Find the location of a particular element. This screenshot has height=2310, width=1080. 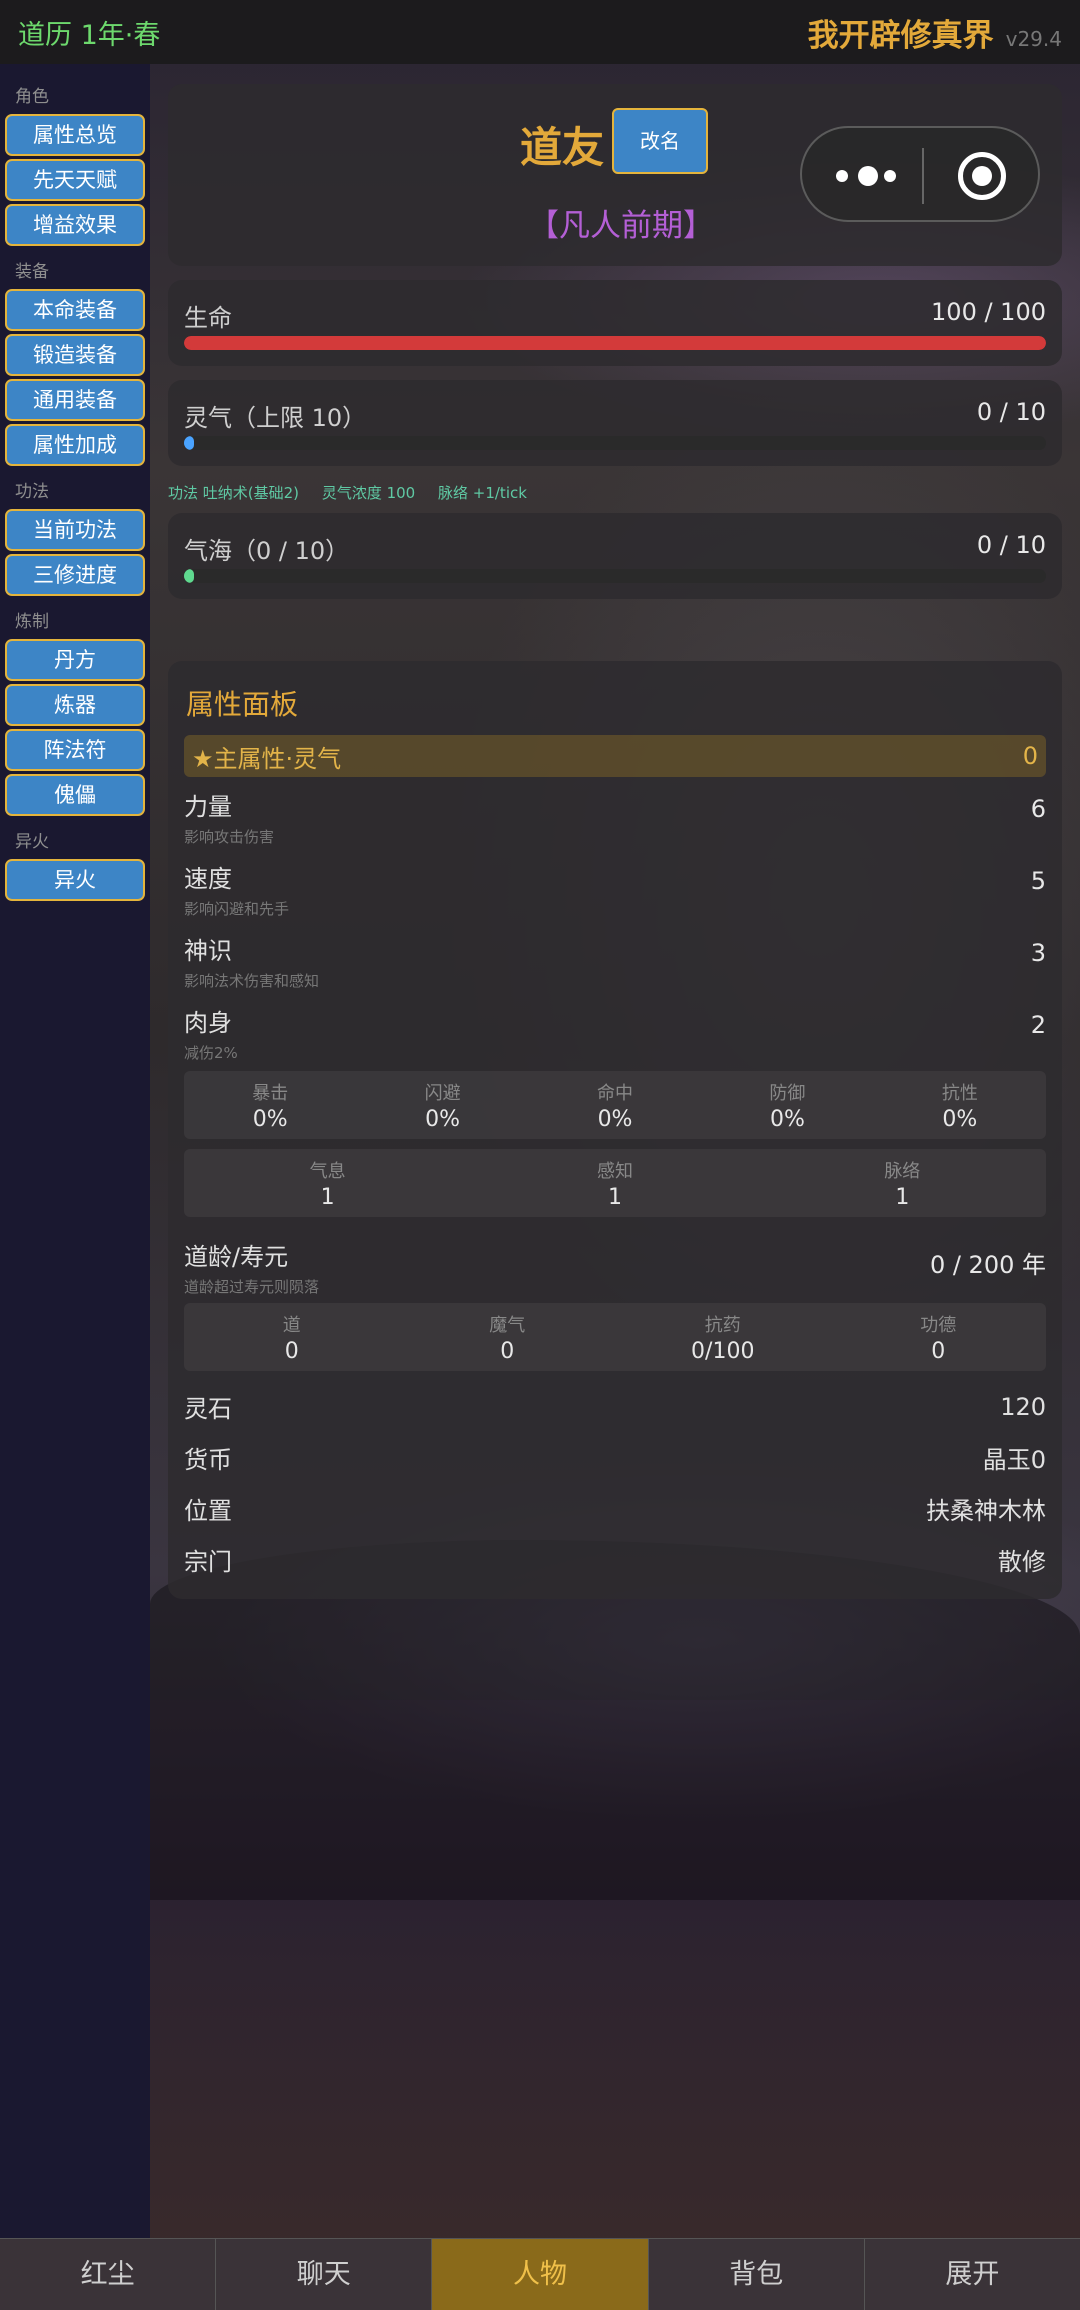

stat-label: 防御 is located at coordinates (787, 1093).